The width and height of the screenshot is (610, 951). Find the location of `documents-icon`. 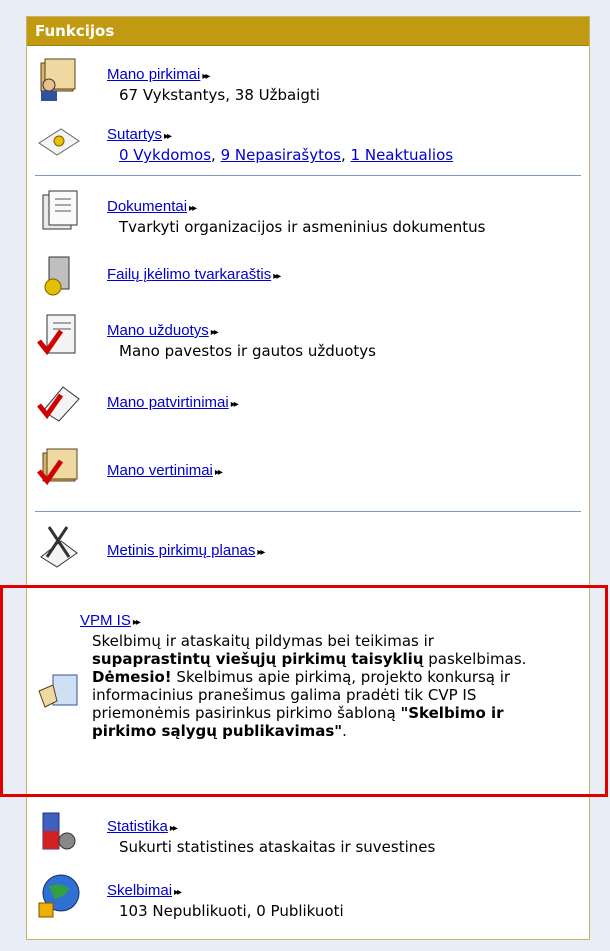

documents-icon is located at coordinates (60, 210).